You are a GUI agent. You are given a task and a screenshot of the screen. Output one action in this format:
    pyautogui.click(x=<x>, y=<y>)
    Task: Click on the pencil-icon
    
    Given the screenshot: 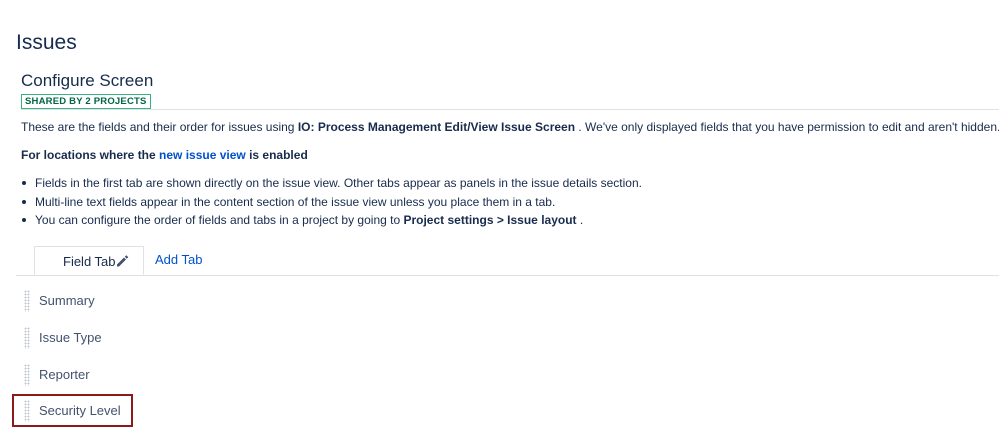 What is the action you would take?
    pyautogui.click(x=122, y=261)
    